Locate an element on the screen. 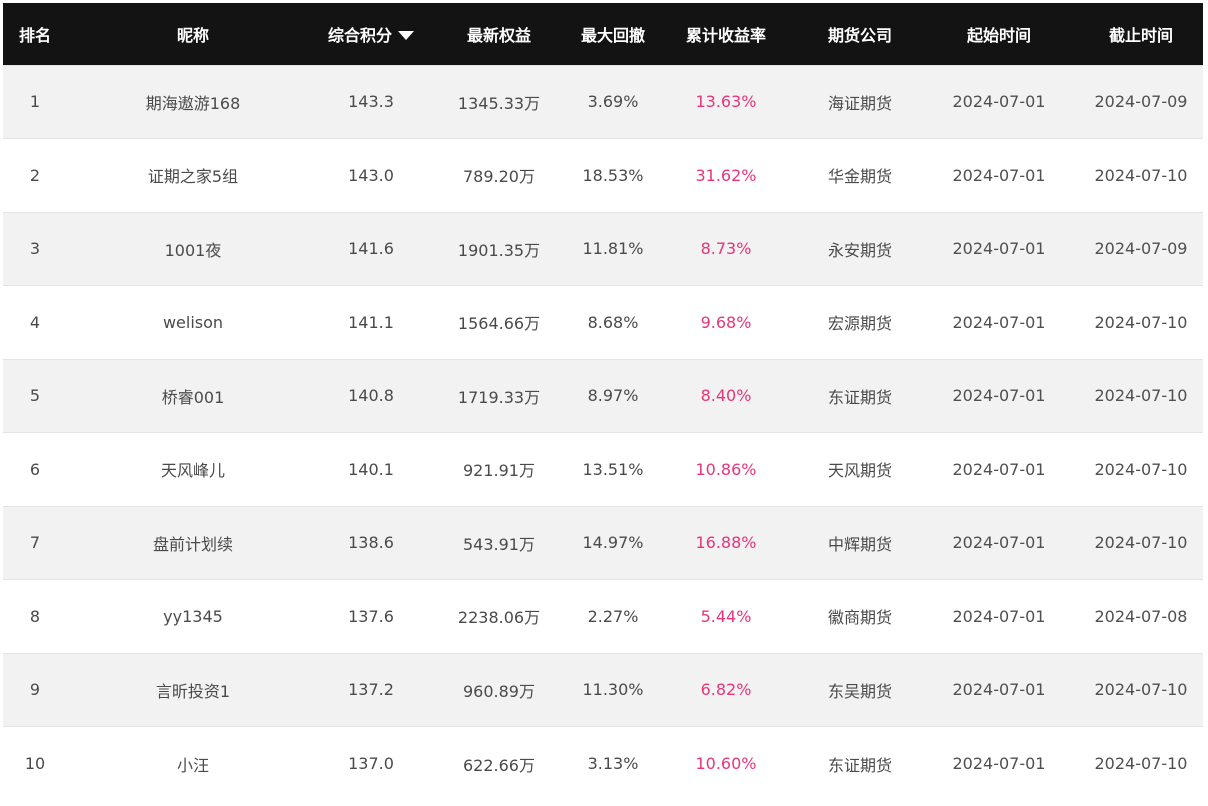 The image size is (1208, 806). header-equity: 最新权益 is located at coordinates (499, 34).